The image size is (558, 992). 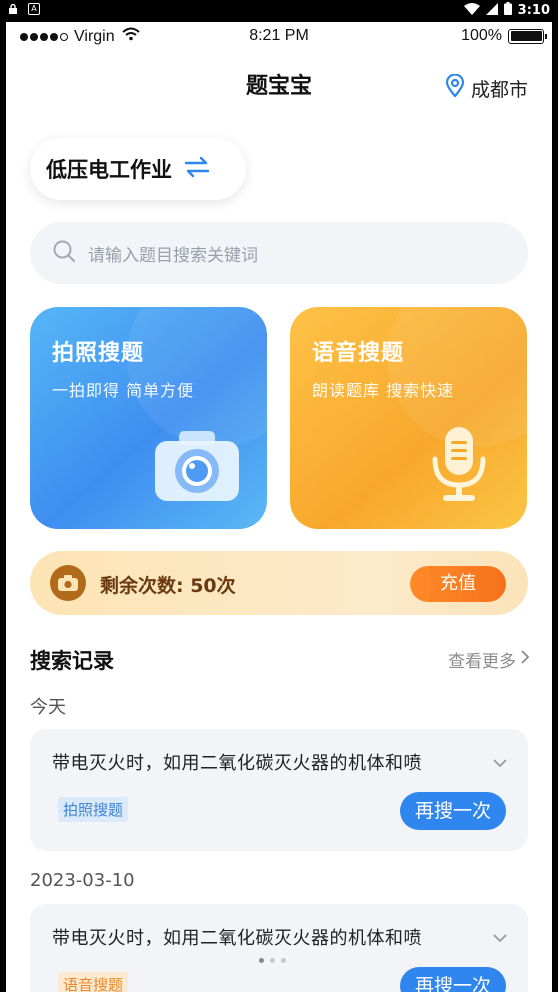 What do you see at coordinates (408, 418) in the screenshot?
I see `voice-search-card: 语音搜题 朗读题库 搜索快速` at bounding box center [408, 418].